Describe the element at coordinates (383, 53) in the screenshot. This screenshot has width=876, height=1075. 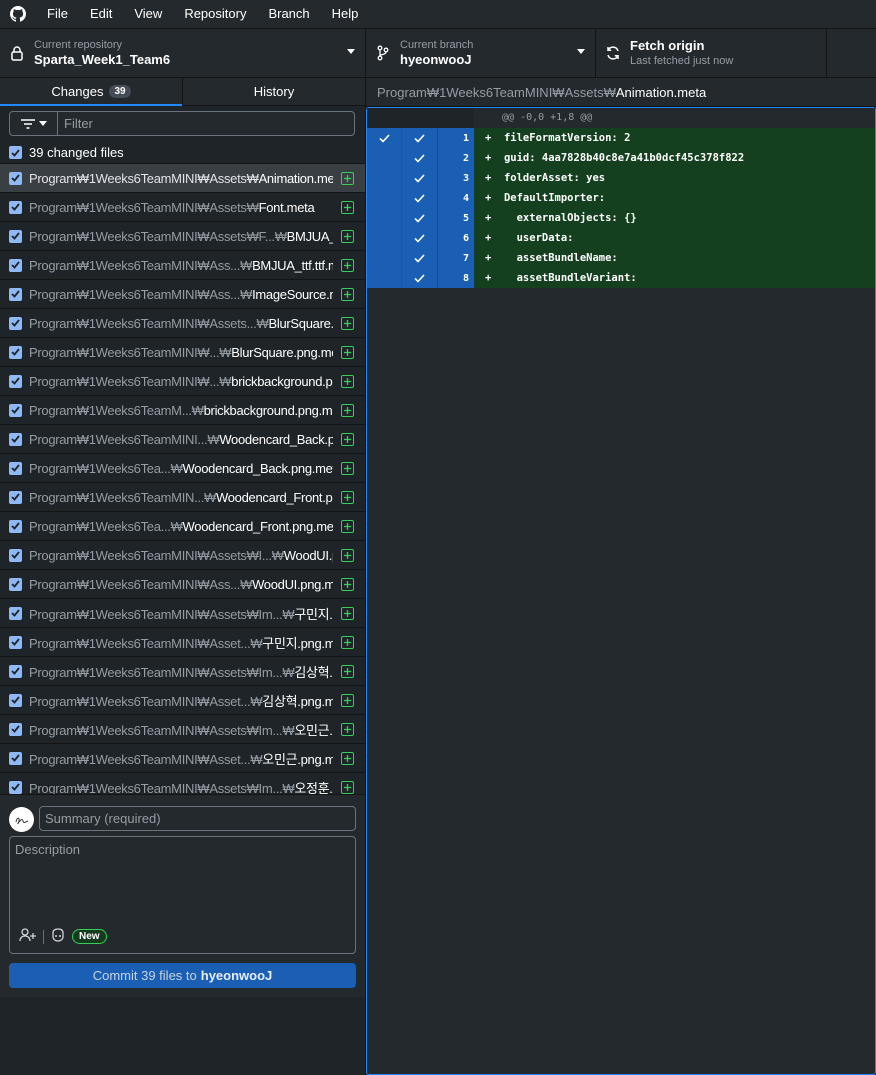
I see `branch-icon` at that location.